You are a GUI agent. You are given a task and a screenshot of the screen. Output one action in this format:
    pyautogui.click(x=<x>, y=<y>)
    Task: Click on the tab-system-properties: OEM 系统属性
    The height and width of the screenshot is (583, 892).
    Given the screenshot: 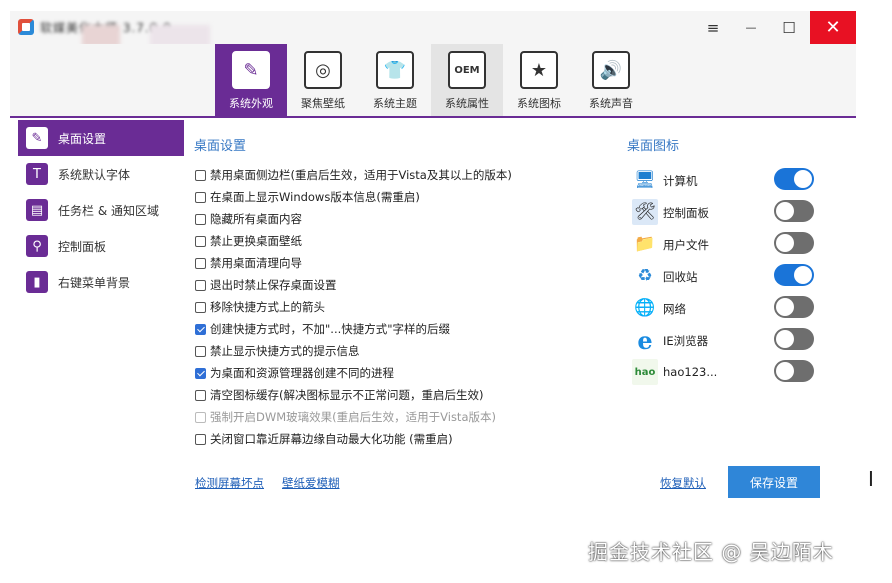 What is the action you would take?
    pyautogui.click(x=467, y=80)
    